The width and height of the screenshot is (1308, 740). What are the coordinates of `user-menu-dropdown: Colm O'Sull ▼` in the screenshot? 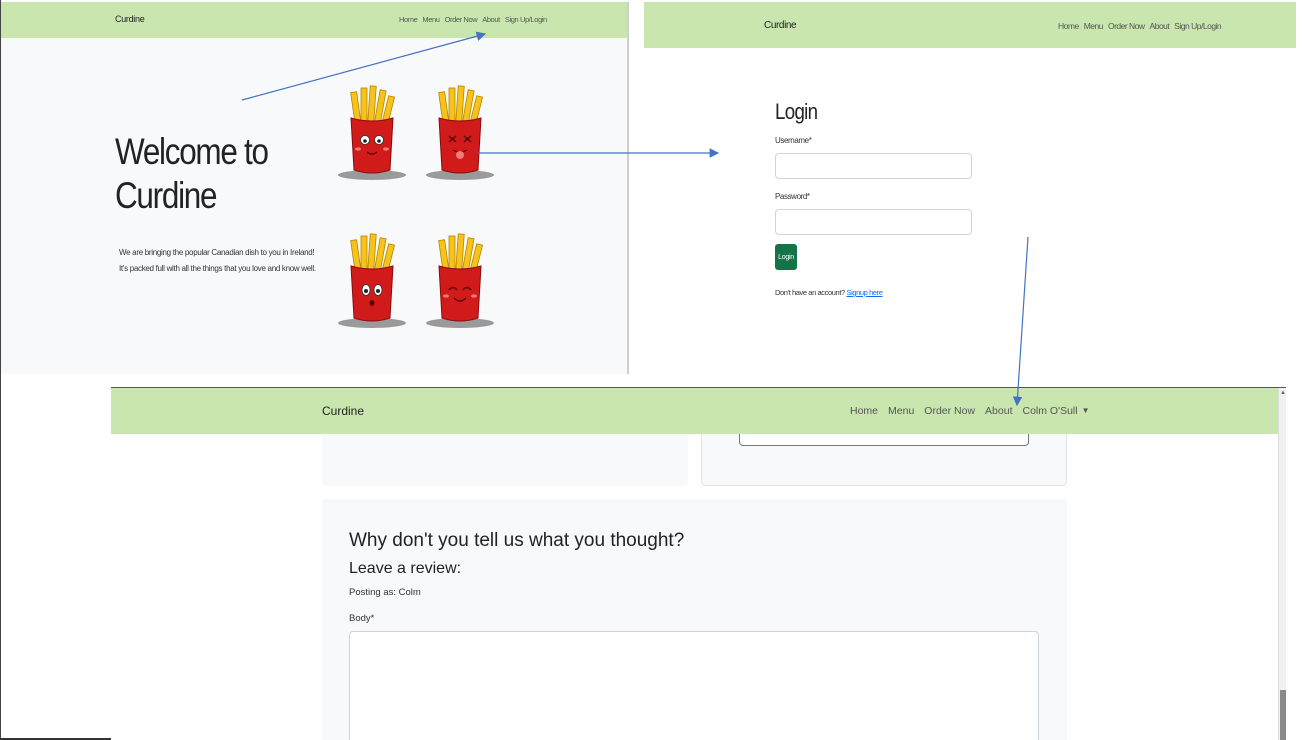 It's located at (1056, 411).